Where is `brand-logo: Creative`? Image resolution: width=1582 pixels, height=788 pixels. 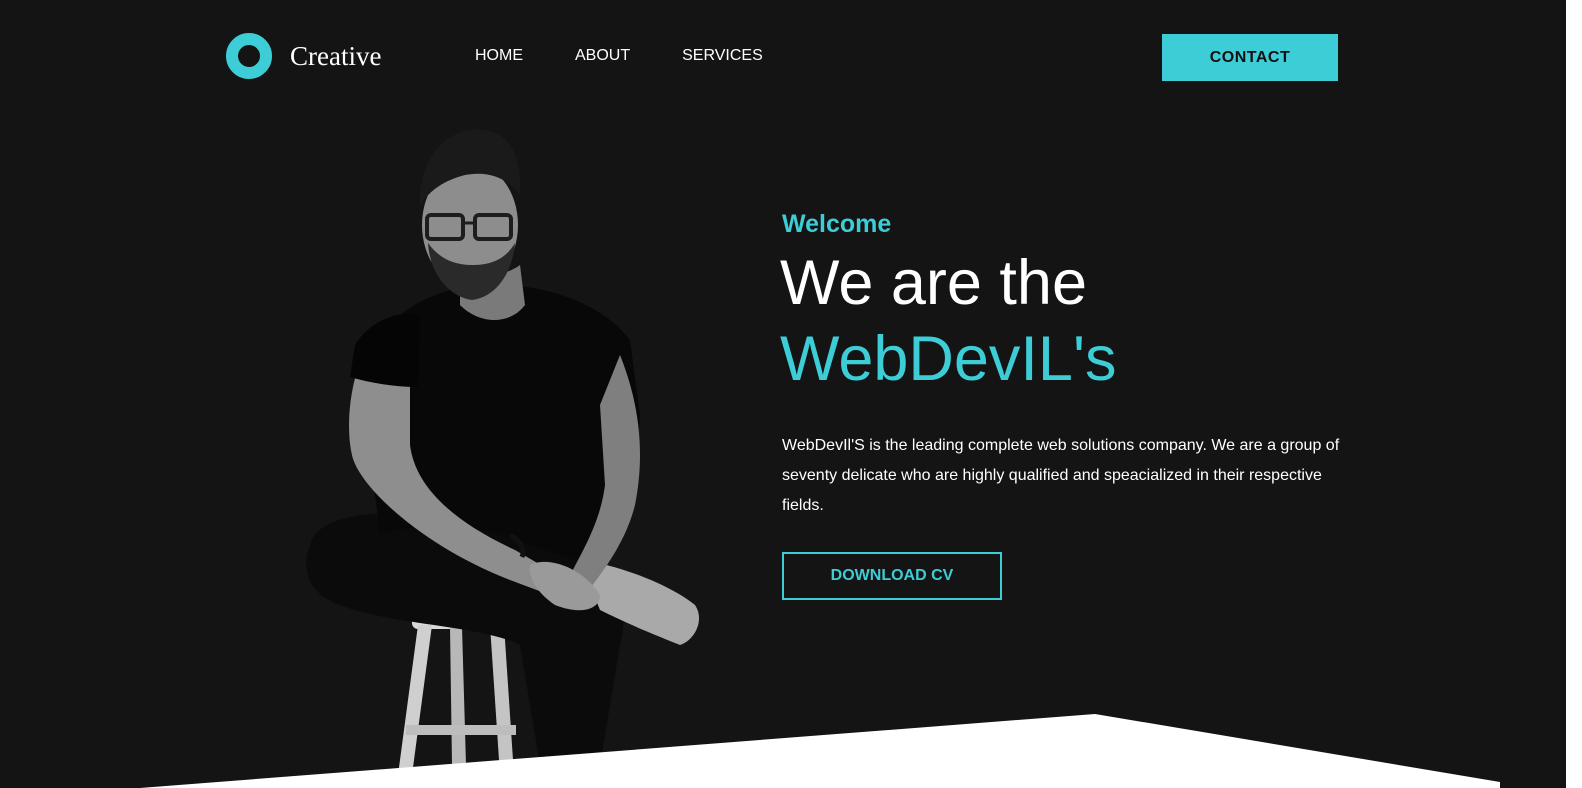 brand-logo: Creative is located at coordinates (303, 56).